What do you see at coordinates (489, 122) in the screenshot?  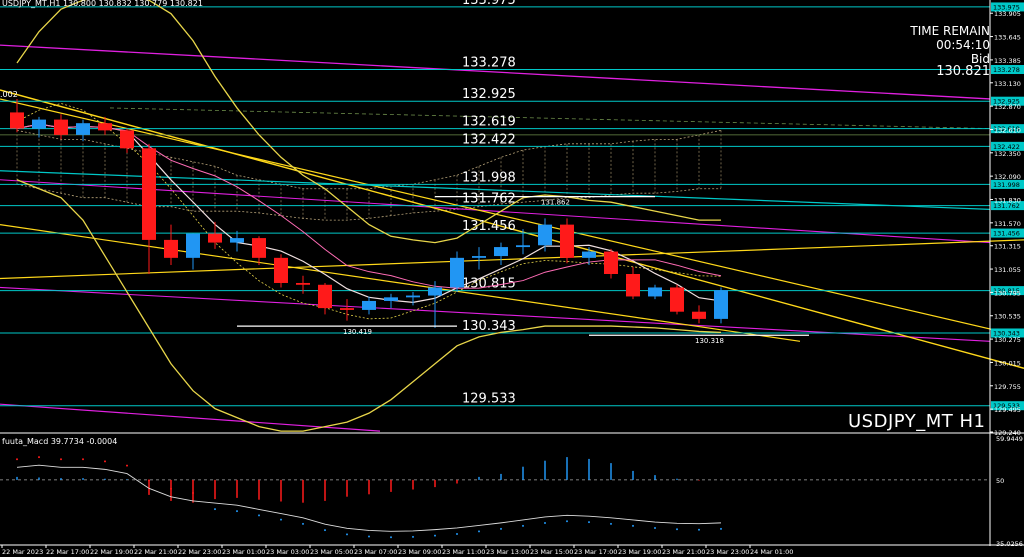 I see `level-label: 132.619` at bounding box center [489, 122].